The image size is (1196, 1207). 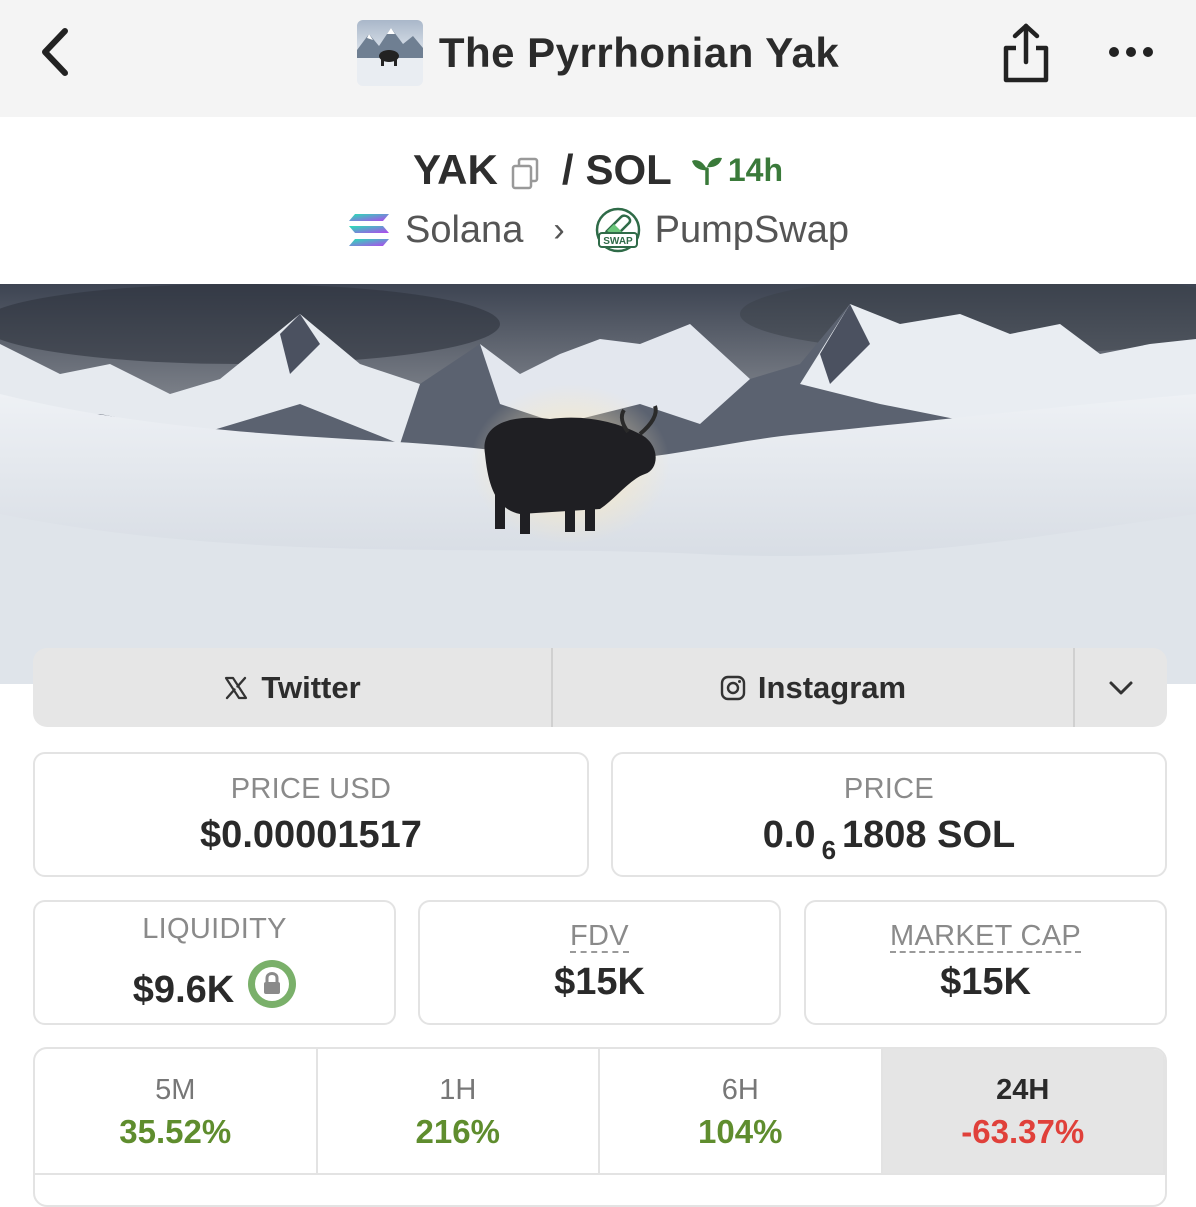 I want to click on more-links-button, so click(x=1121, y=687).